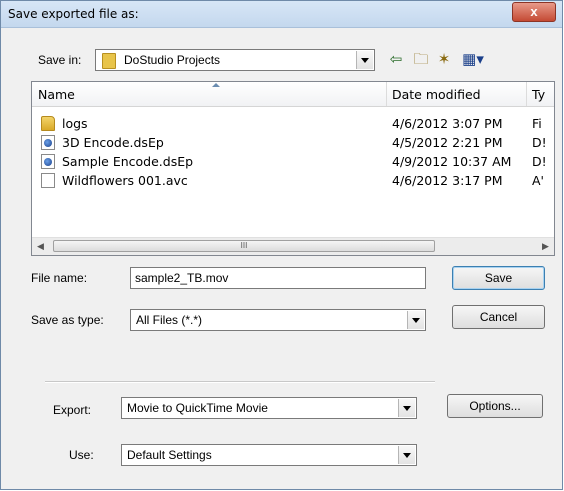  What do you see at coordinates (545, 246) in the screenshot?
I see `scroll-right-icon: ▶` at bounding box center [545, 246].